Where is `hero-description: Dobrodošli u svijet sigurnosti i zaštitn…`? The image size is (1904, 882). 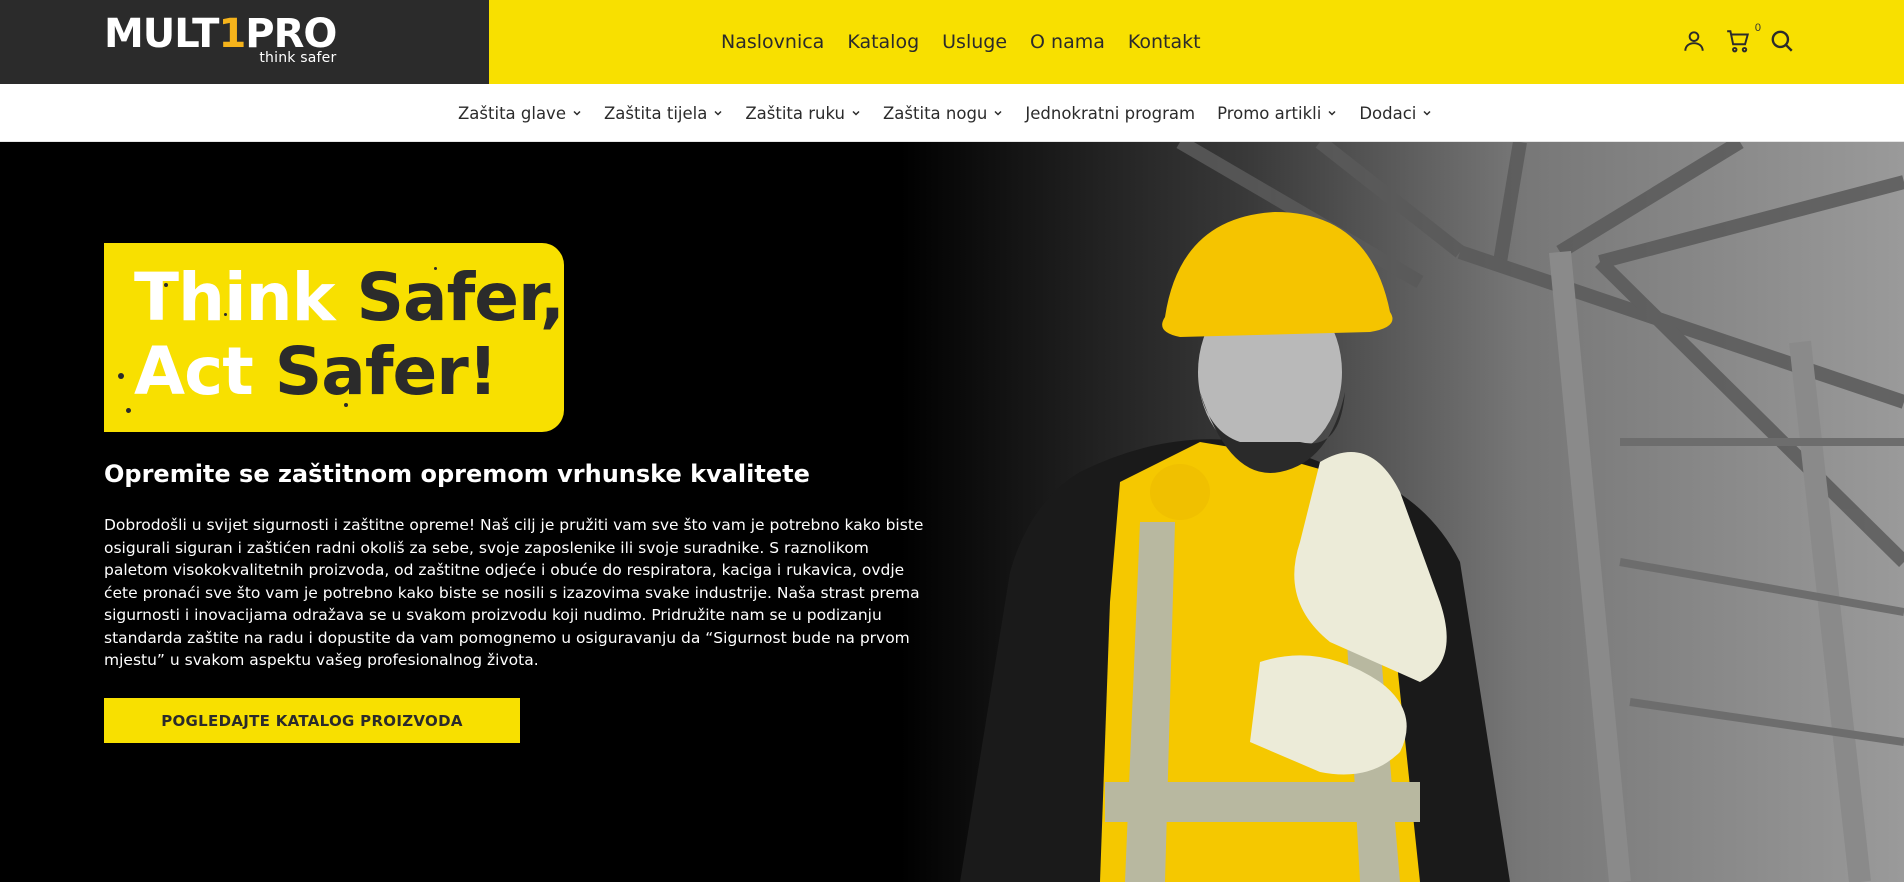 hero-description: Dobrodošli u svijet sigurnosti i zaštitn… is located at coordinates (514, 592).